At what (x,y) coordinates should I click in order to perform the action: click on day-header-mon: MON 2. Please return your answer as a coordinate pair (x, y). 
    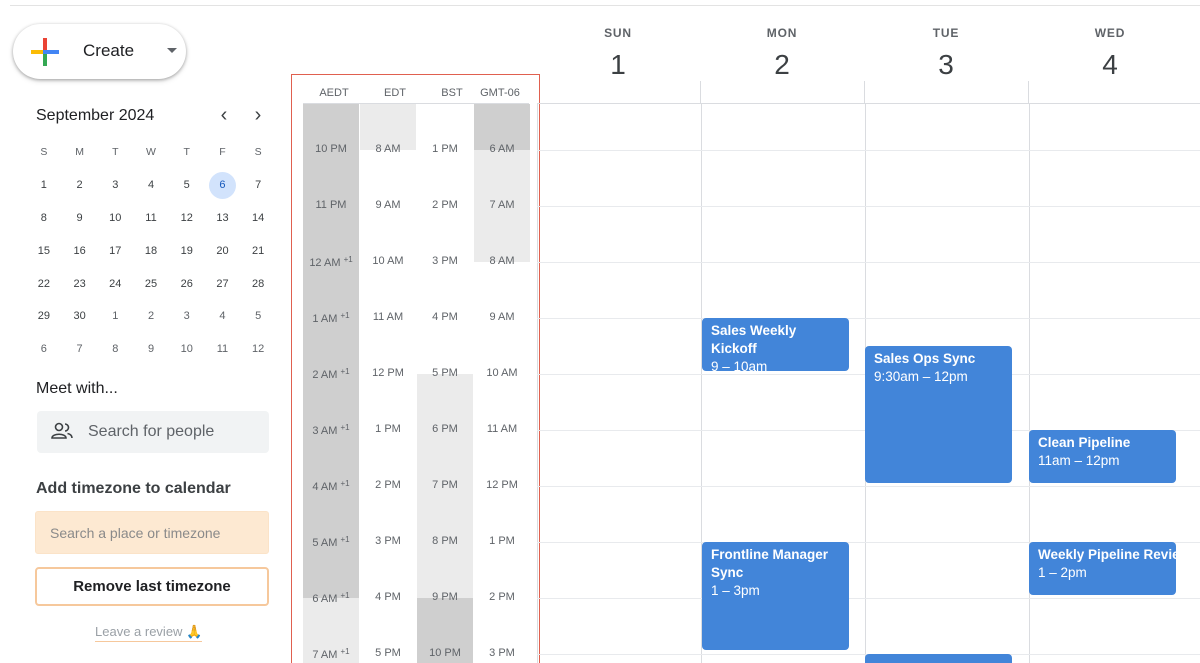
    Looking at the image, I should click on (782, 53).